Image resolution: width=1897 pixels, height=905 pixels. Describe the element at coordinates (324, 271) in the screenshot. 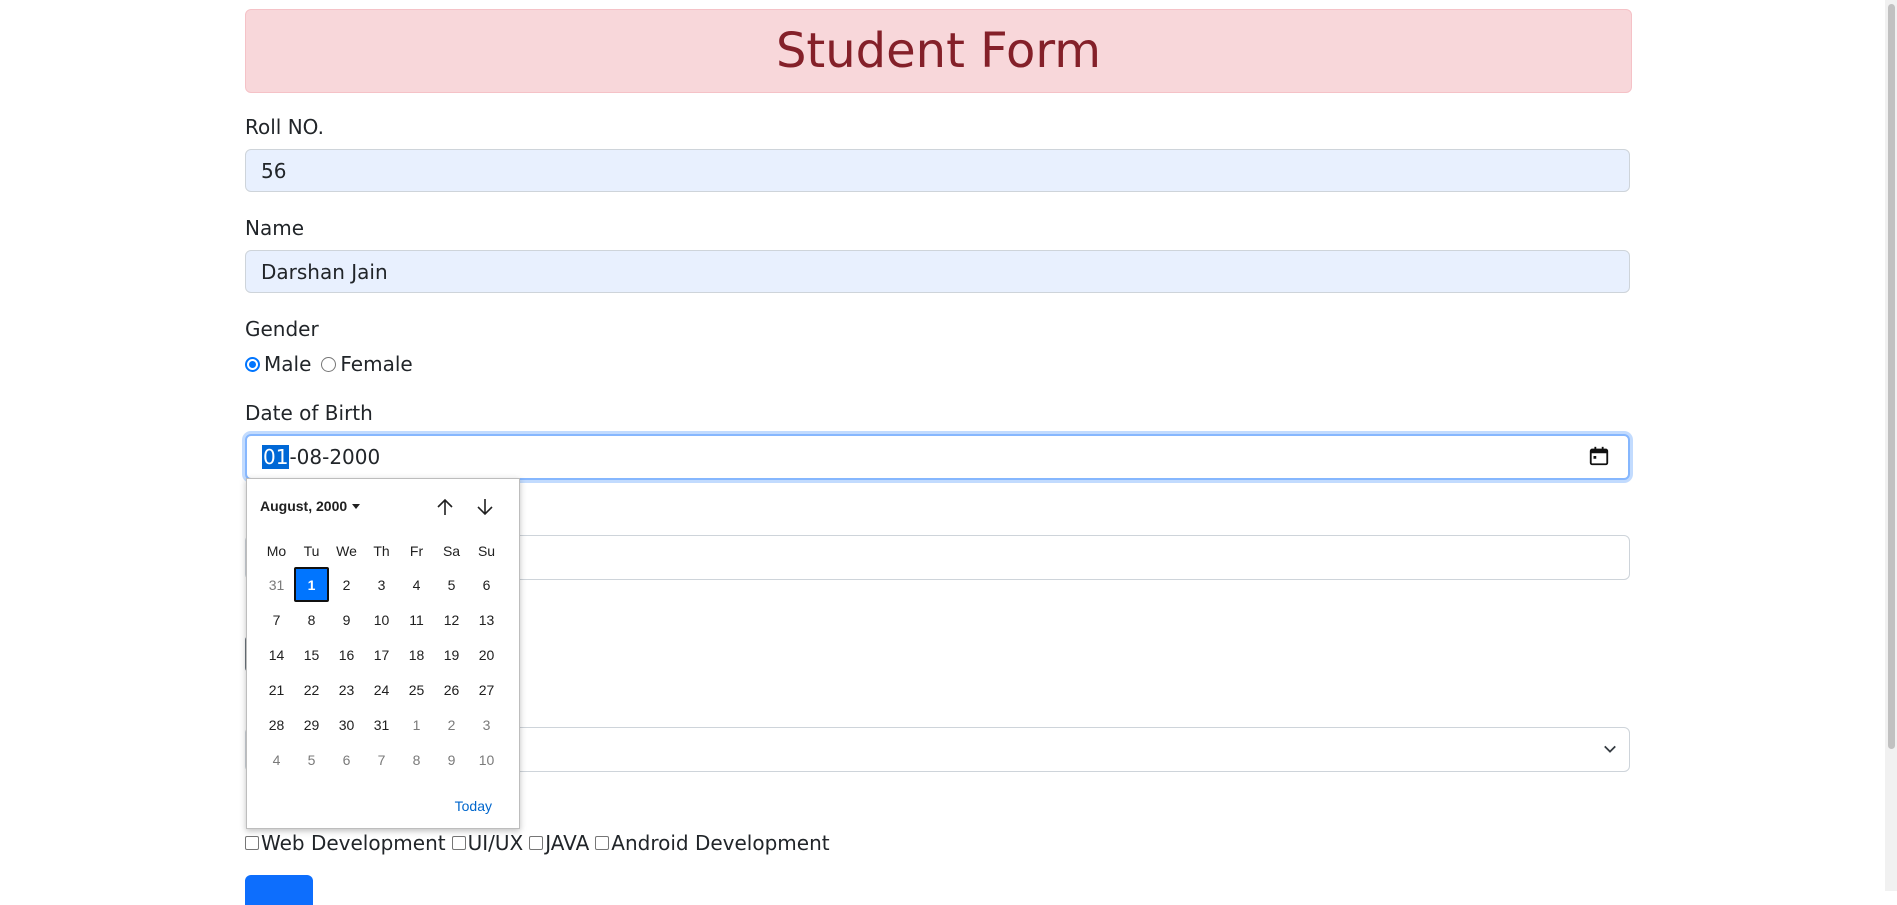

I see `name-value: Darshan Jain` at that location.